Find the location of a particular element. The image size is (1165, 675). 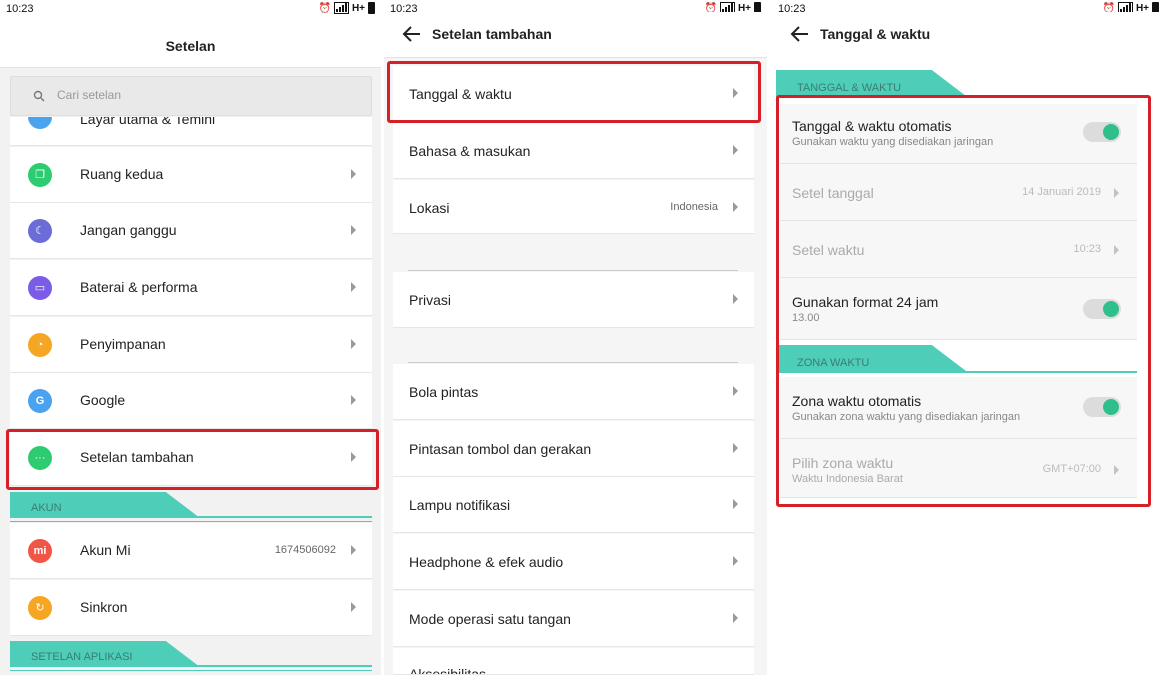

toggle-knob is located at coordinates (1111, 132).